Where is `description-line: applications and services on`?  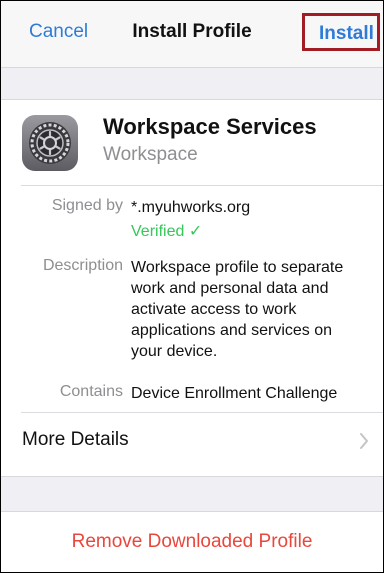
description-line: applications and services on is located at coordinates (232, 330).